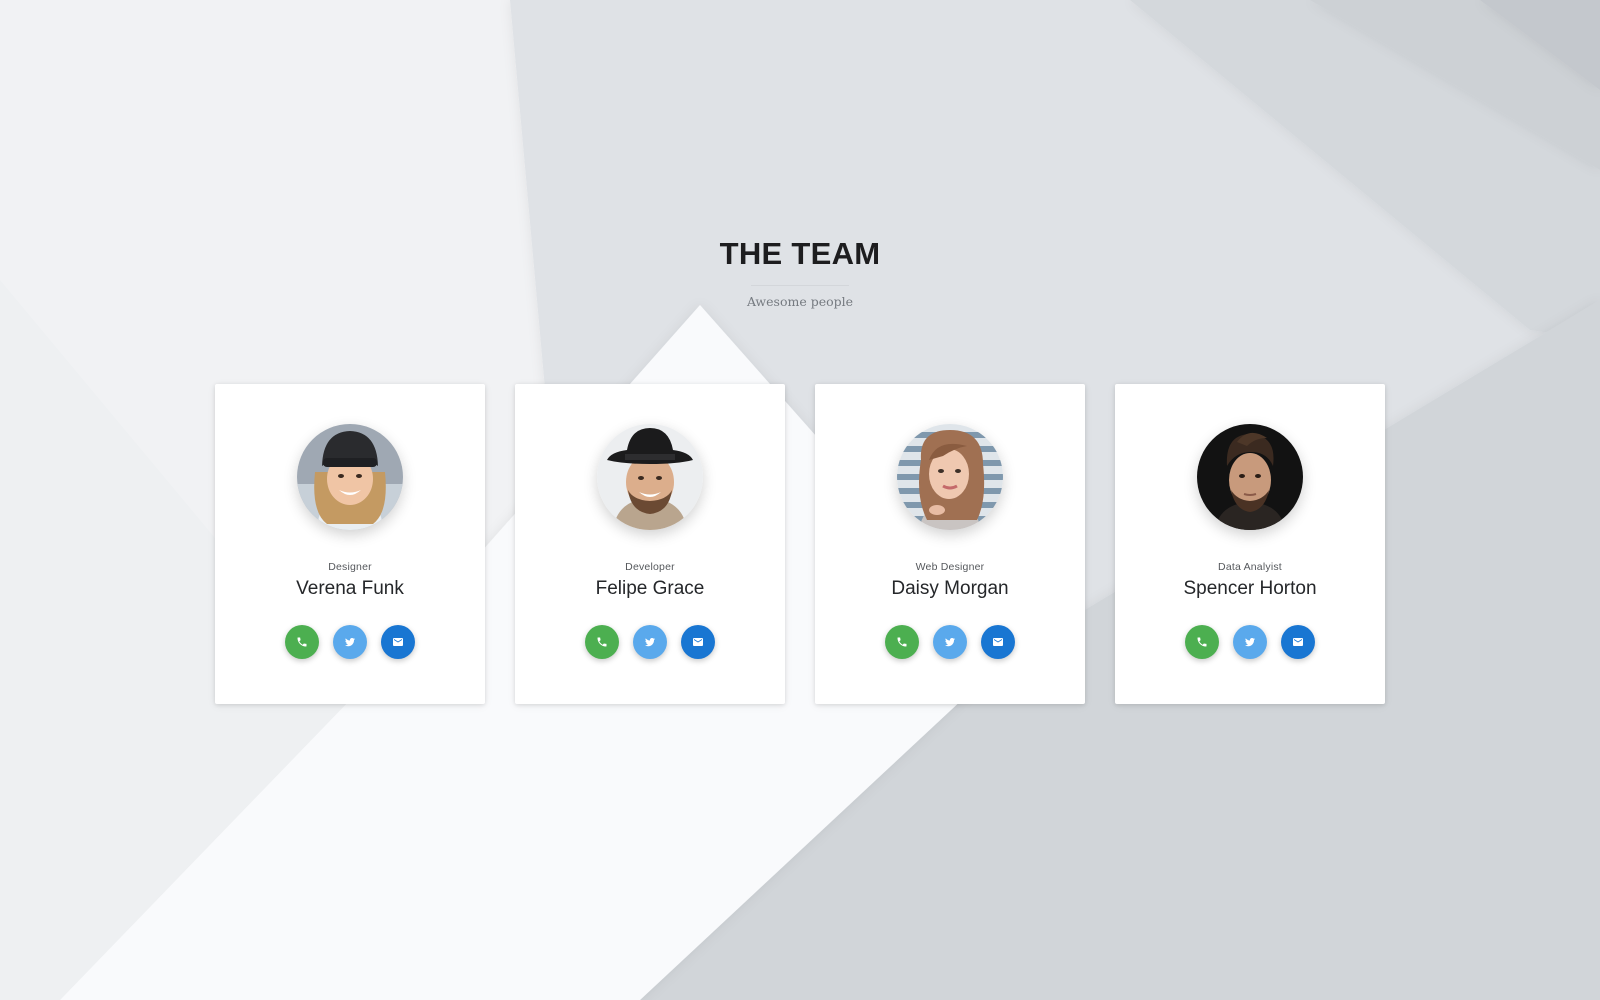  I want to click on team-card: Data Analyist Spencer Horton, so click(1250, 544).